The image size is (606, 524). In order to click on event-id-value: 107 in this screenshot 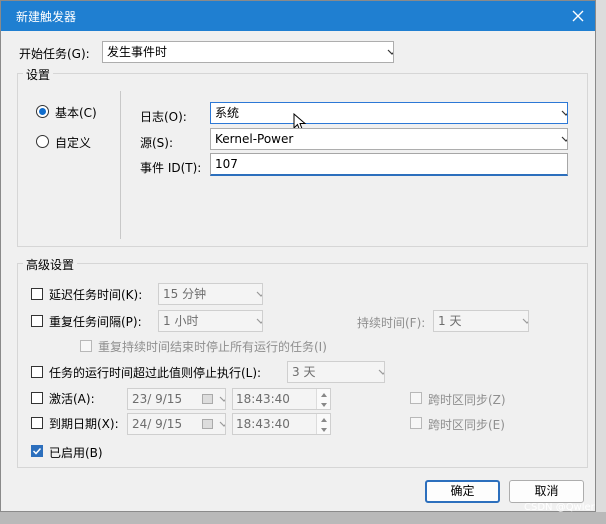, I will do `click(226, 164)`.